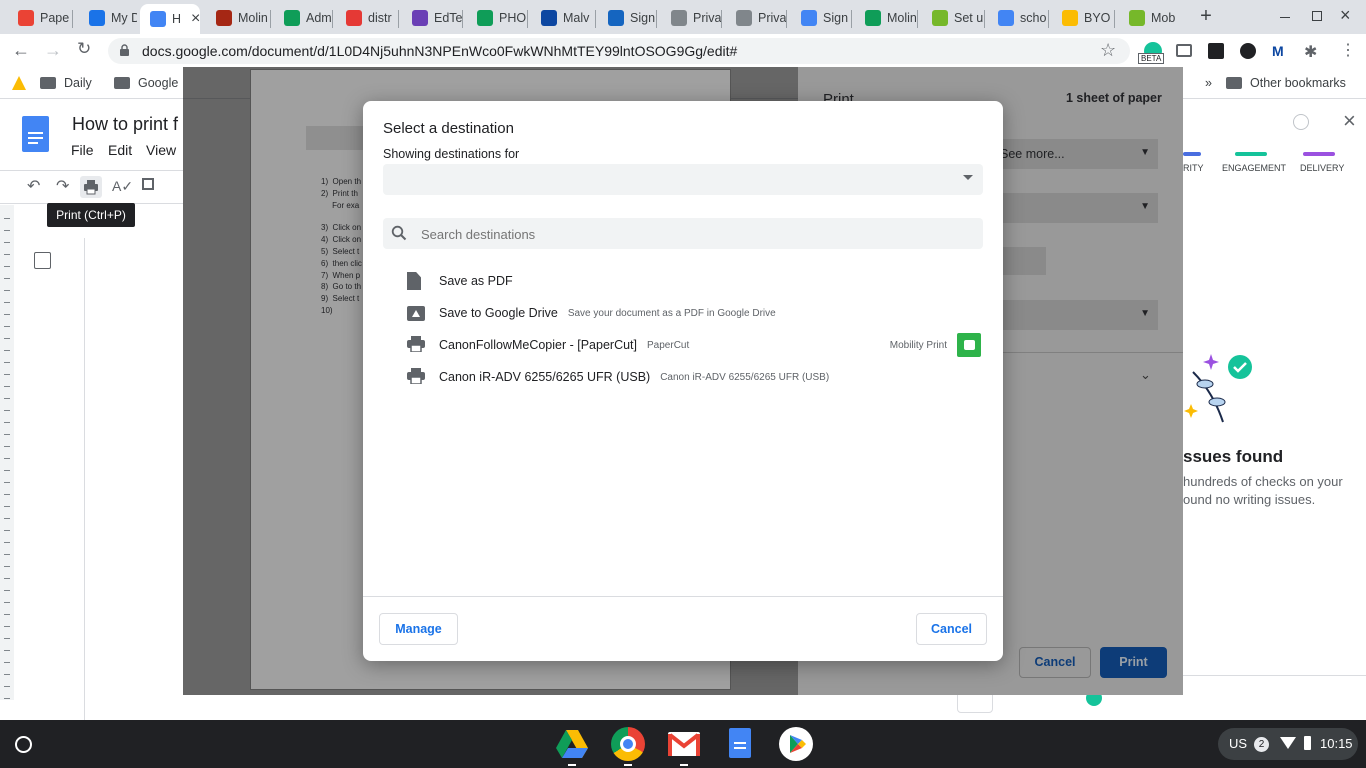 This screenshot has width=1366, height=768. I want to click on copies-field, so click(1021, 261).